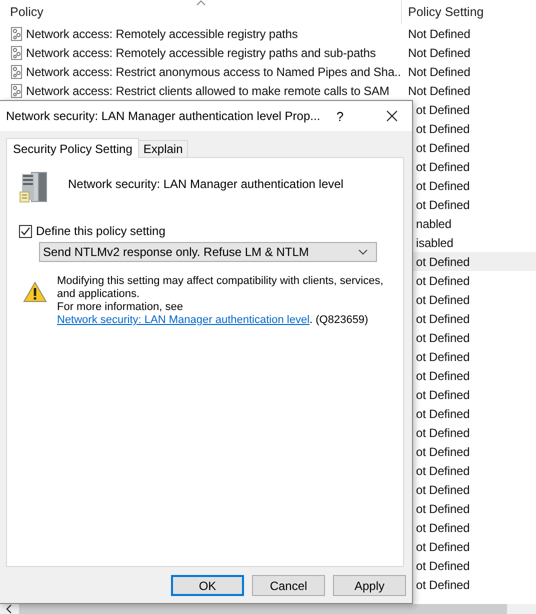  Describe the element at coordinates (201, 53) in the screenshot. I see `policy-name: Network access: Remotely accessible registry paths and sub-paths` at that location.